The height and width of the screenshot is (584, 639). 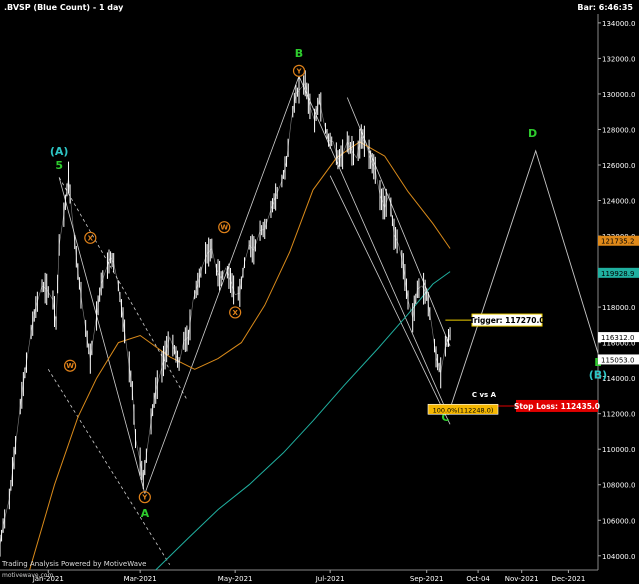 I want to click on y-tick-label: 106000.0, so click(x=618, y=521).